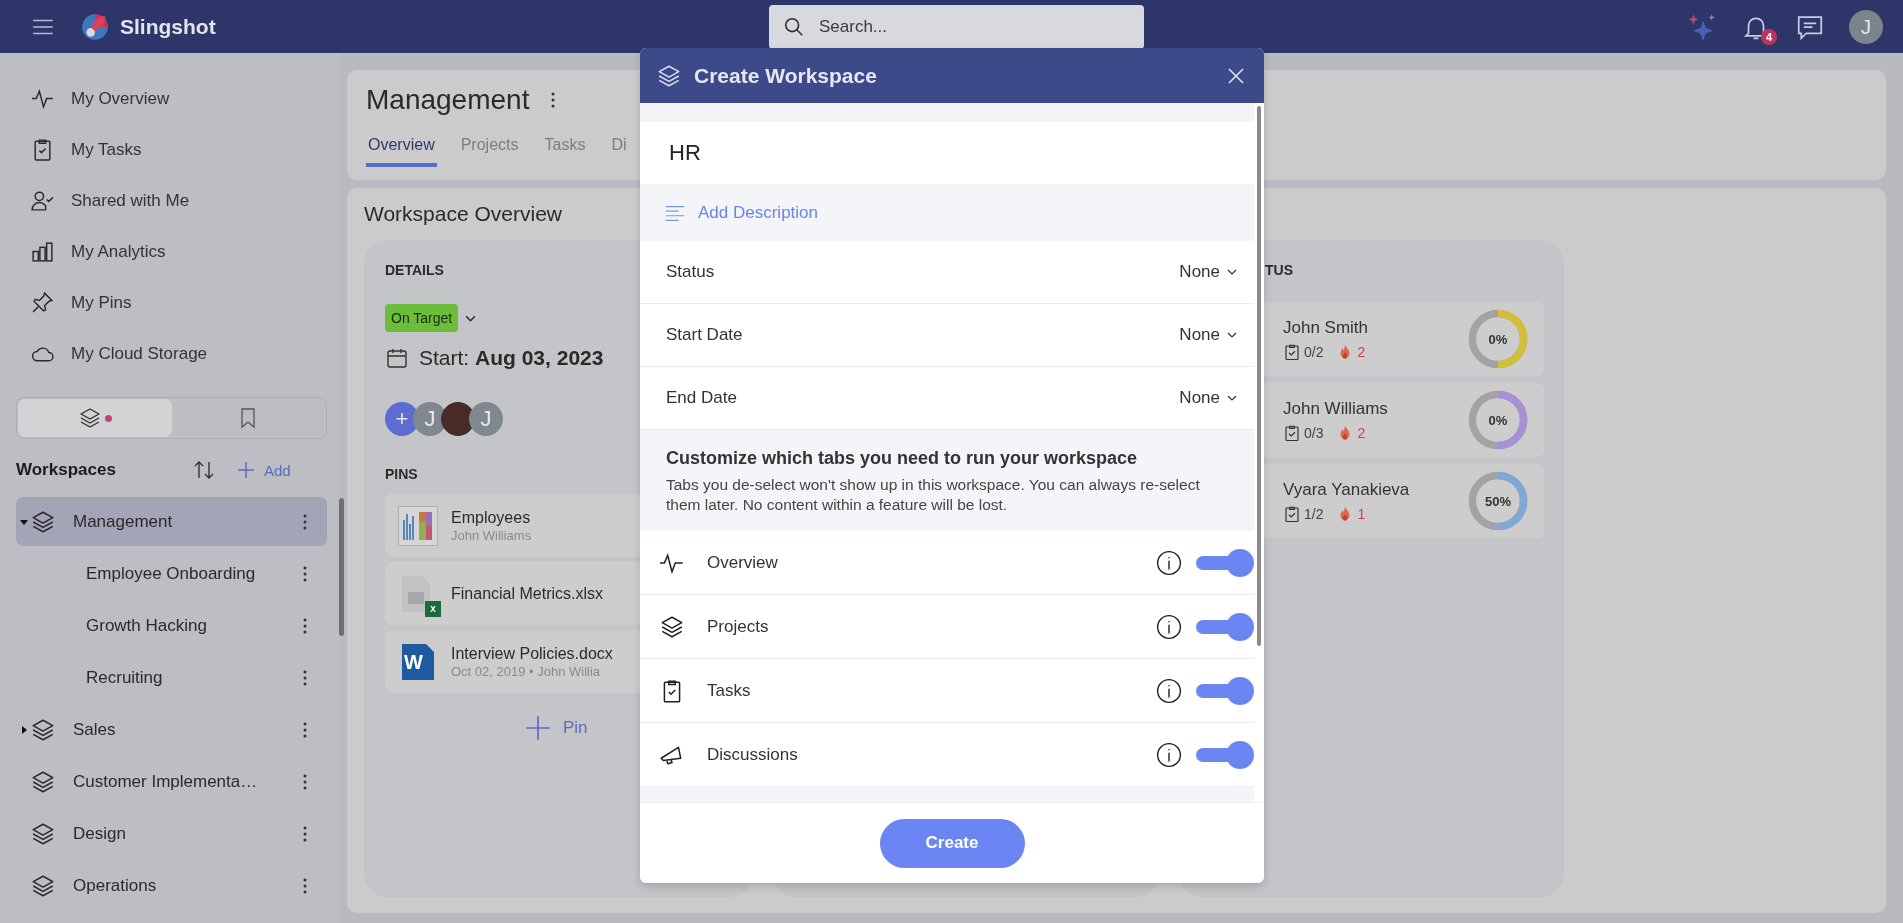  Describe the element at coordinates (463, 214) in the screenshot. I see `section-title: Workspace Overview` at that location.